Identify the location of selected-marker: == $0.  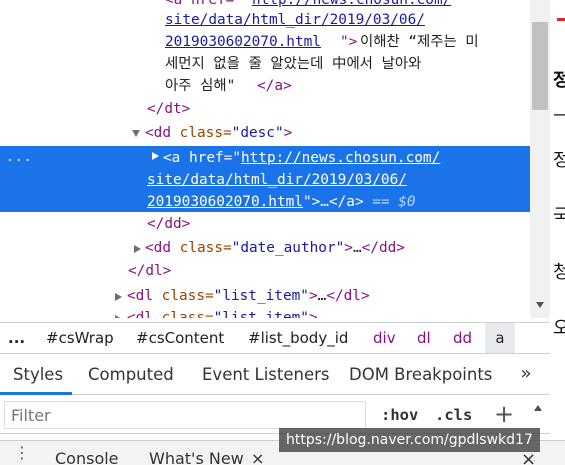
(389, 202).